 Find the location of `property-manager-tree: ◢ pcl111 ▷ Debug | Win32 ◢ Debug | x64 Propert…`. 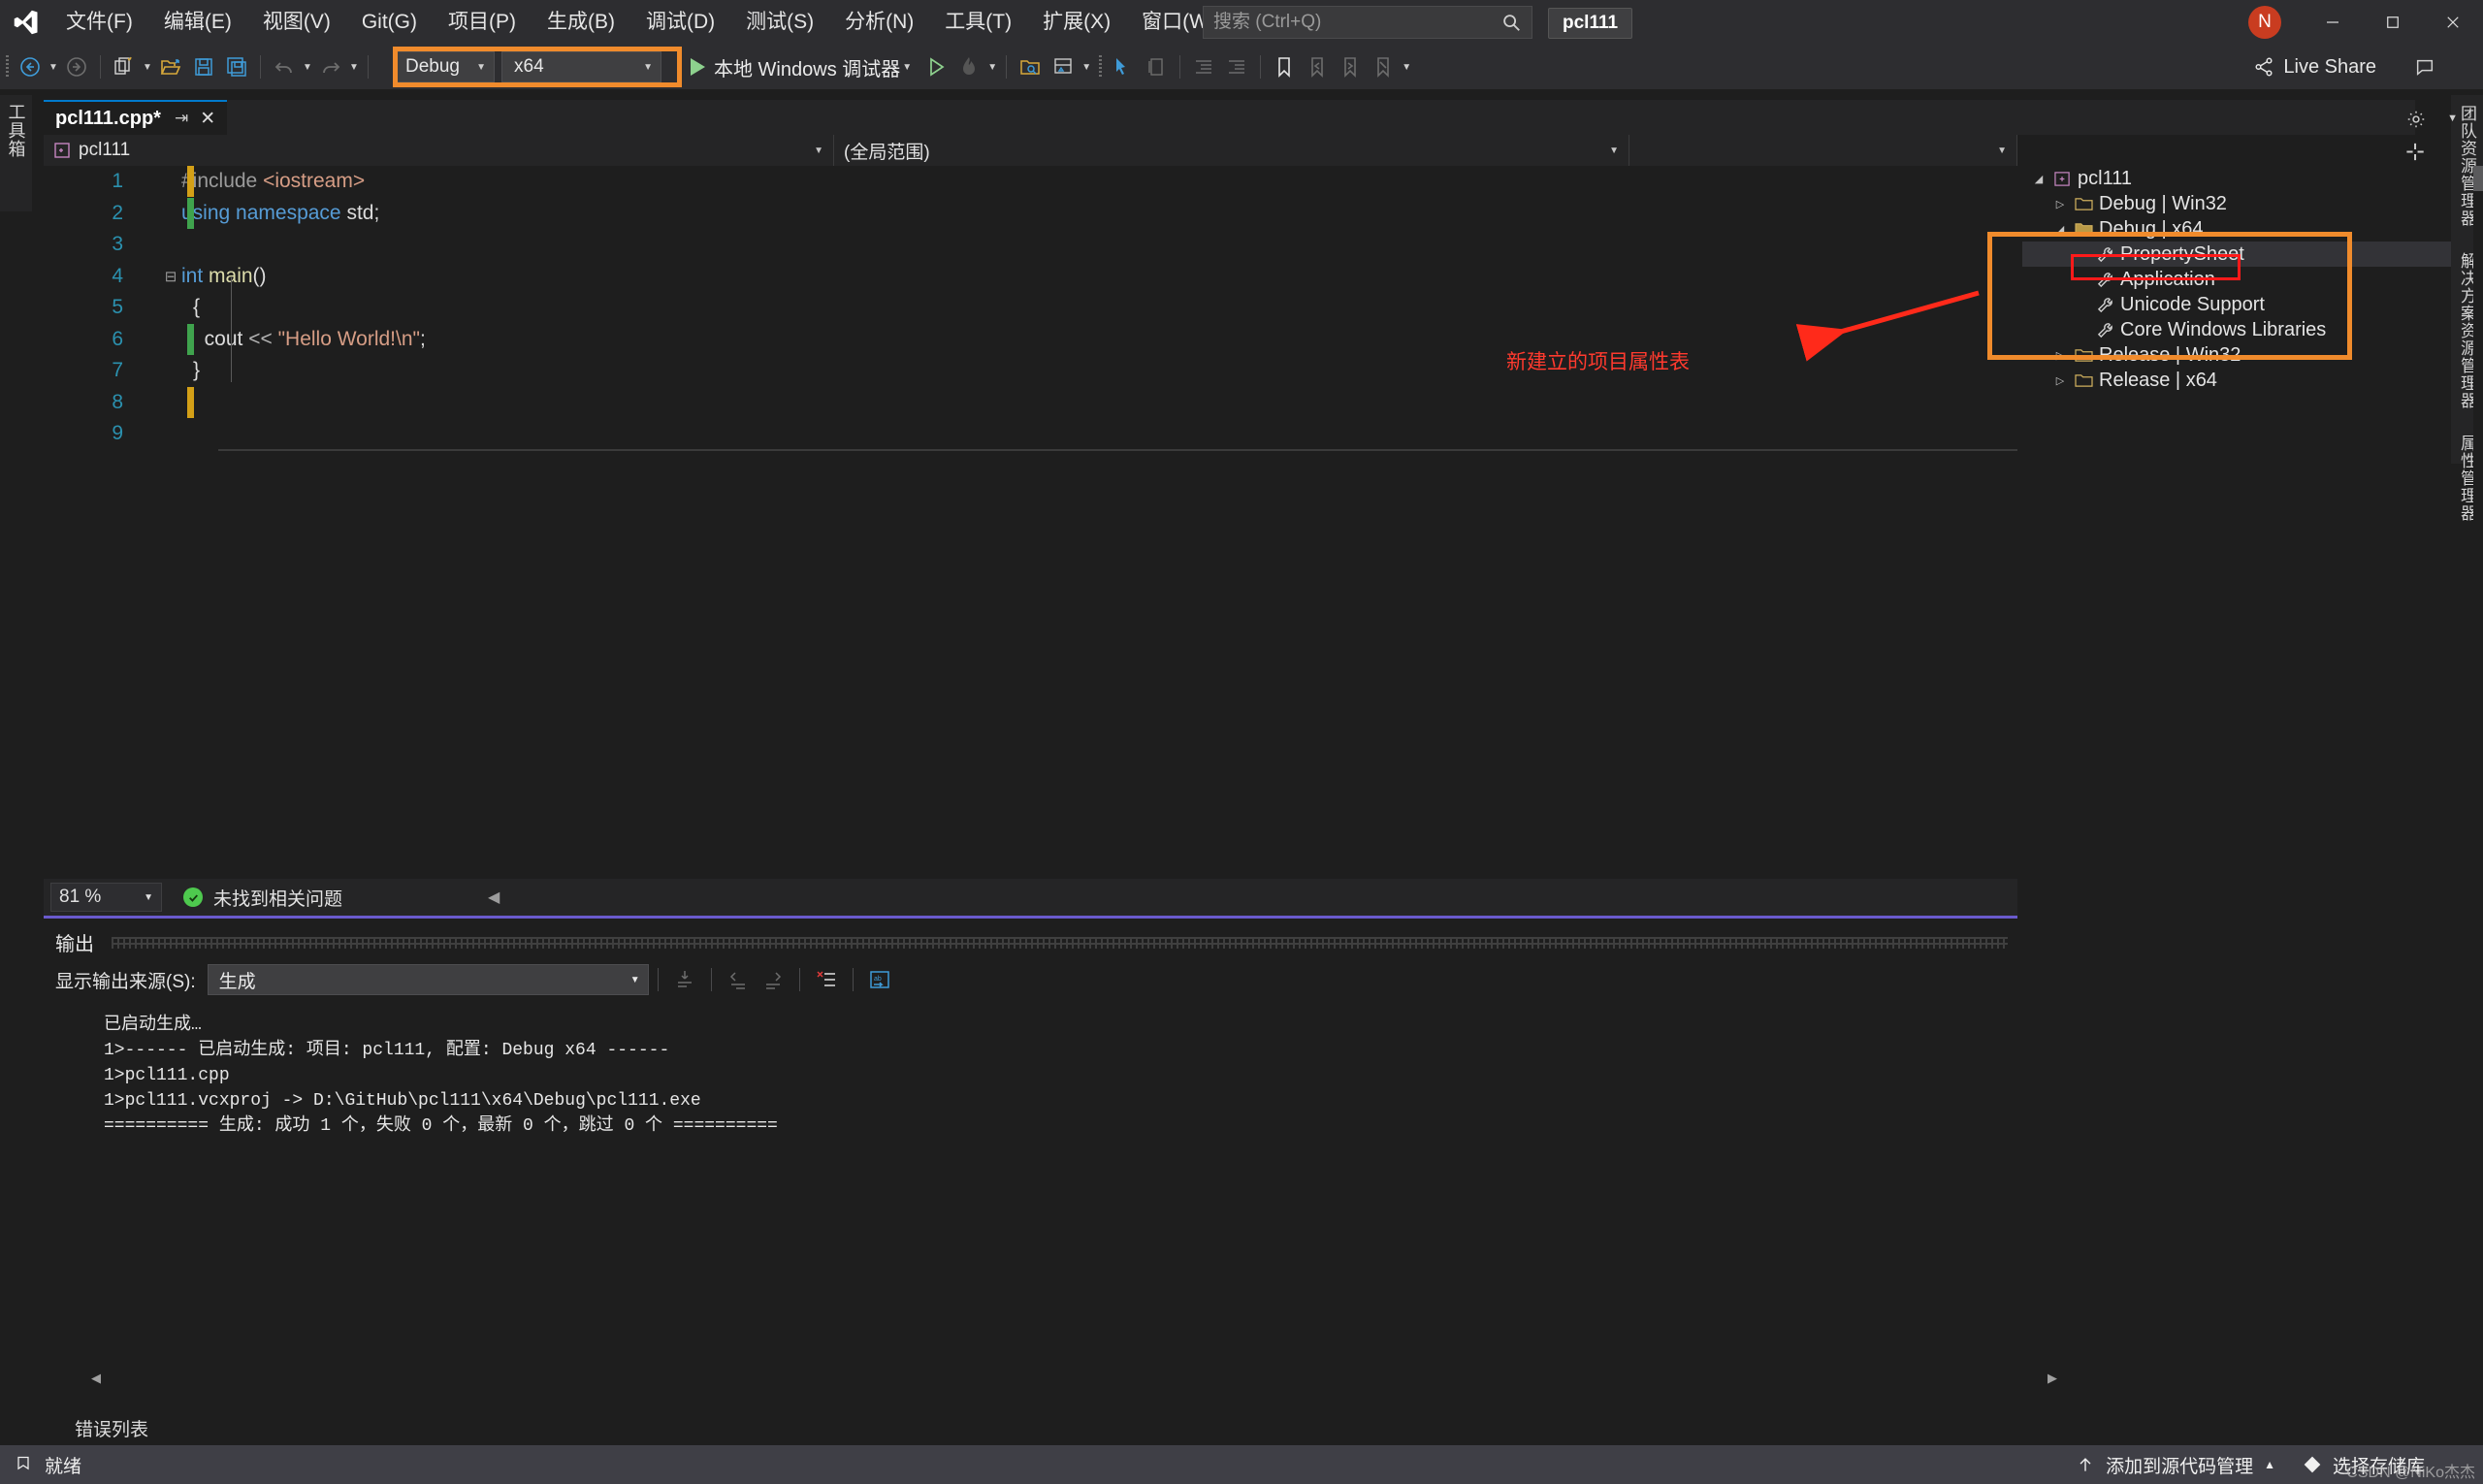

property-manager-tree: ◢ pcl111 ▷ Debug | Win32 ◢ Debug | x64 Propert… is located at coordinates (2236, 522).